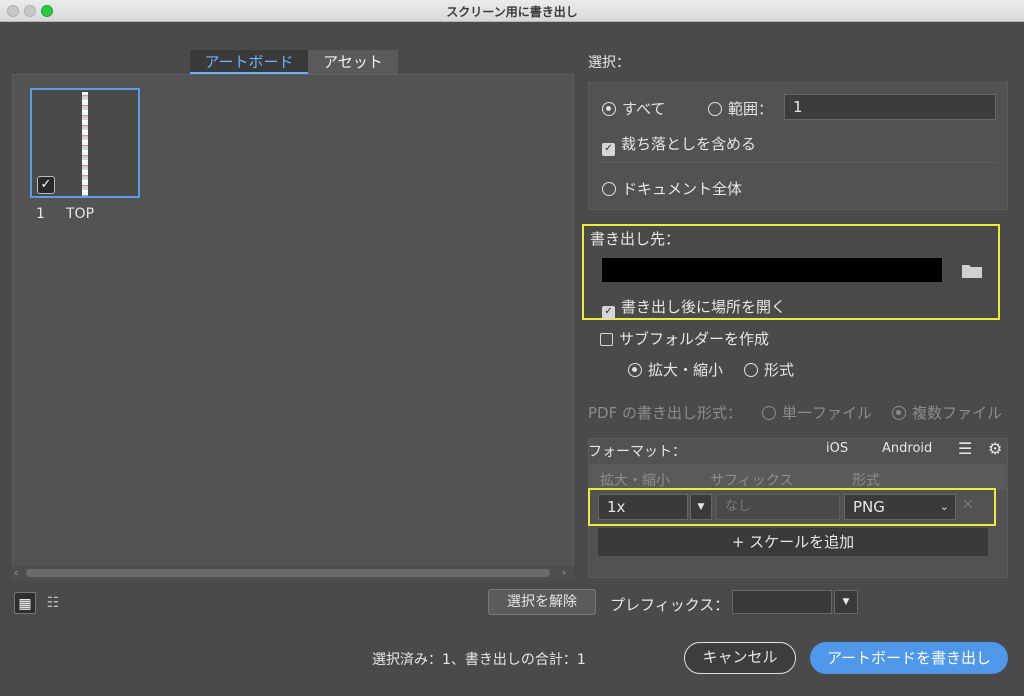 This screenshot has height=696, width=1024. I want to click on select-range-radio: 範囲：, so click(740, 108).